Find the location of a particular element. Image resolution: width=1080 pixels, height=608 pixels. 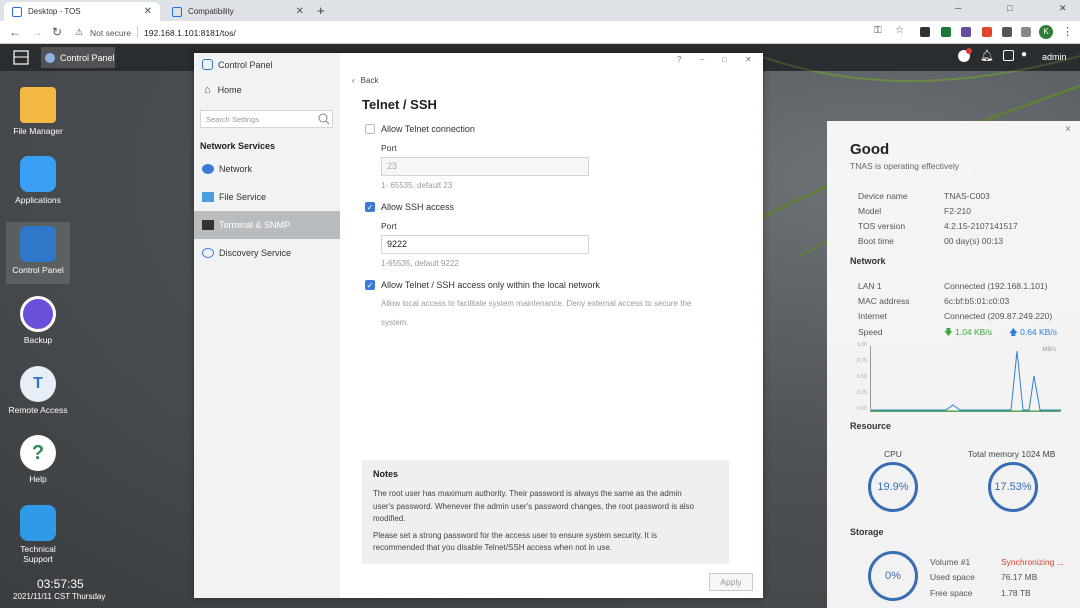

search-box: Search Settings is located at coordinates (266, 119).